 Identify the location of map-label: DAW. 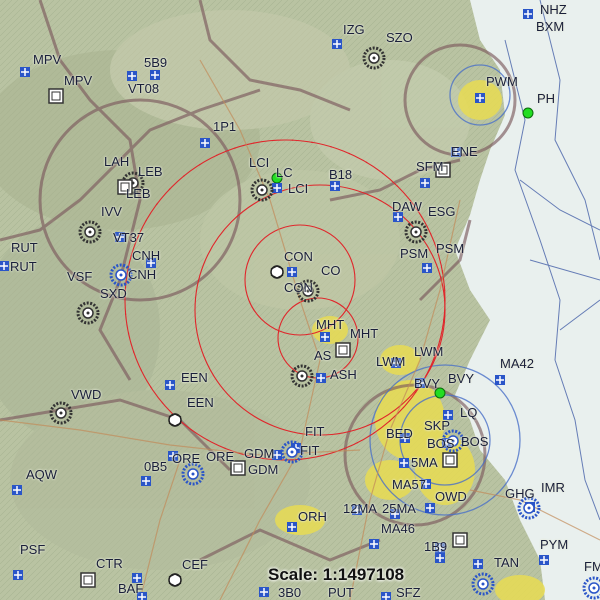
(407, 206).